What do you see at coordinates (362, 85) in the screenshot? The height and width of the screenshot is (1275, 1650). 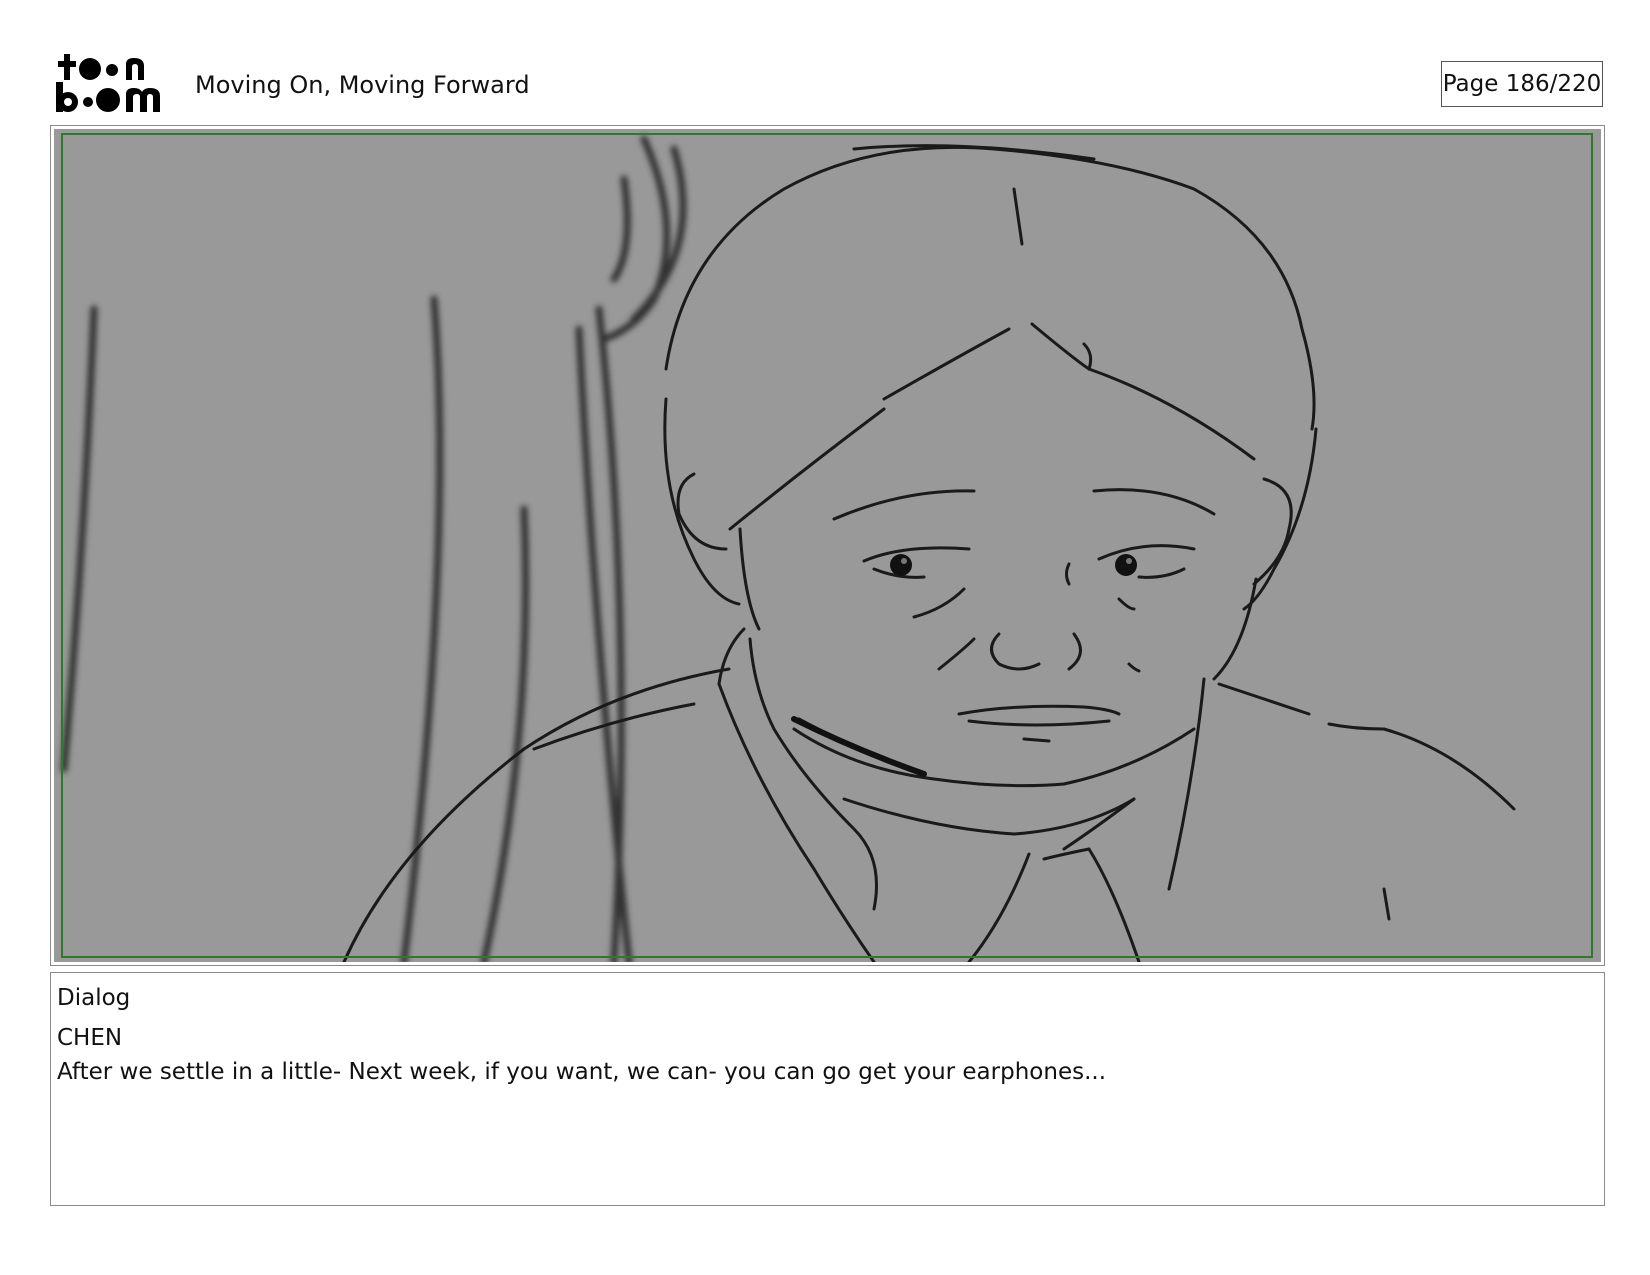 I see `project-title: Moving On, Moving Forward` at bounding box center [362, 85].